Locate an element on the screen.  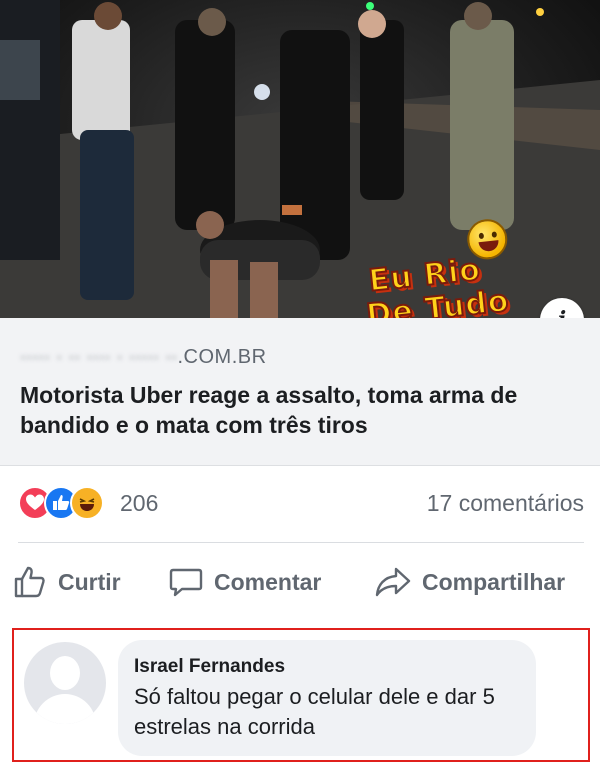
share-arrow-icon is located at coordinates (393, 582).